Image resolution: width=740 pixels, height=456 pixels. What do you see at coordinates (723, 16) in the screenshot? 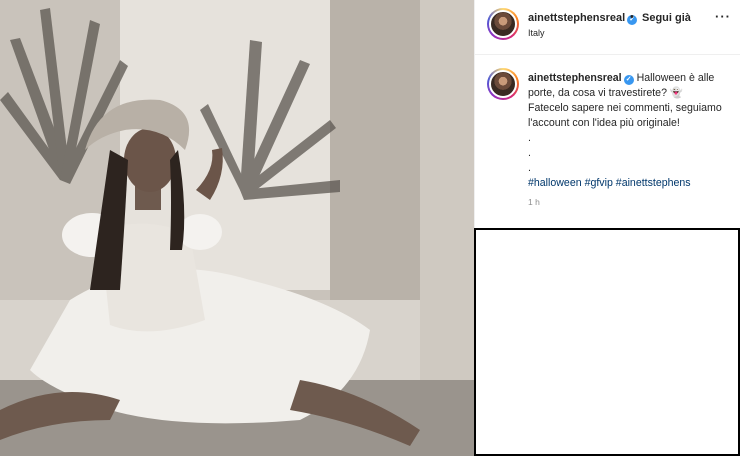
I see `more-options-icon: ···` at bounding box center [723, 16].